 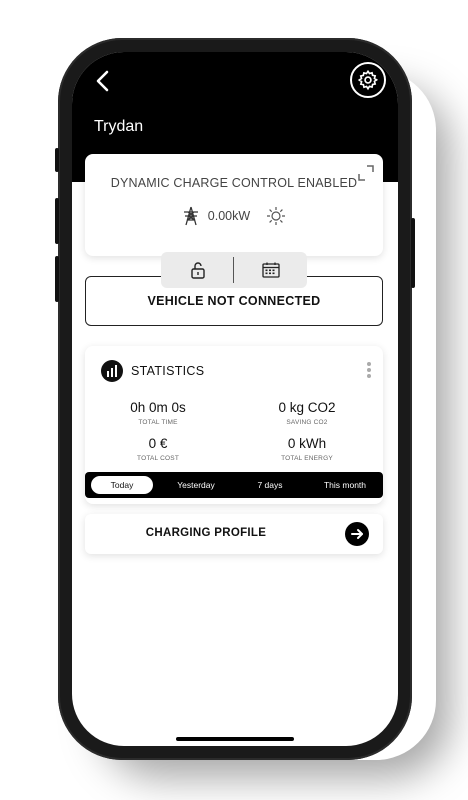 I want to click on action-tabs, so click(x=234, y=270).